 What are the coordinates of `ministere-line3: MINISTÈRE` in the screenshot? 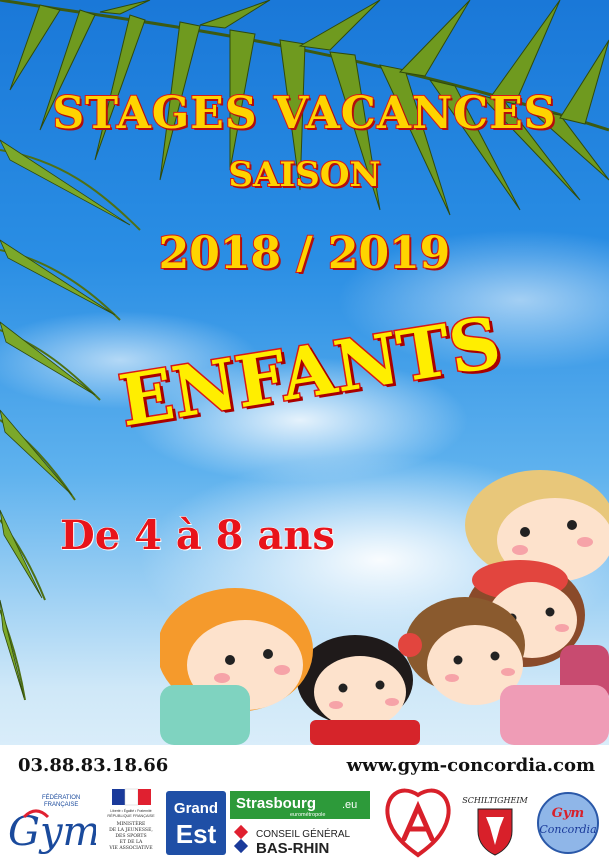 It's located at (131, 823).